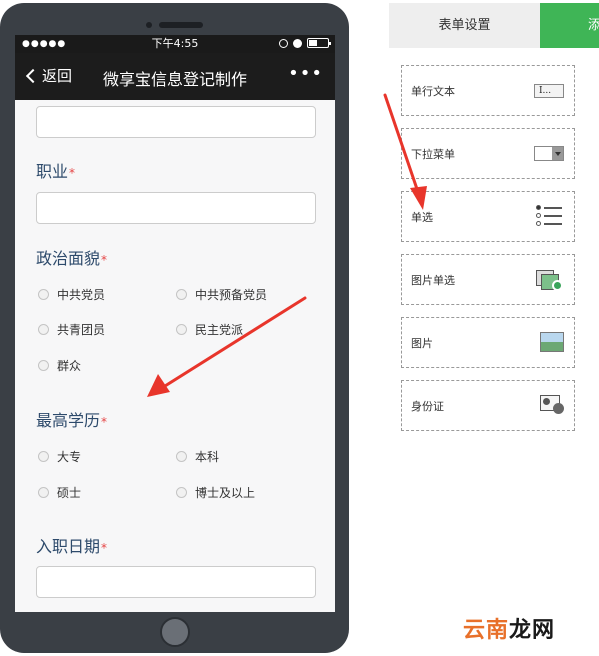  Describe the element at coordinates (56, 171) in the screenshot. I see `field-label-occupation: 职业*` at that location.